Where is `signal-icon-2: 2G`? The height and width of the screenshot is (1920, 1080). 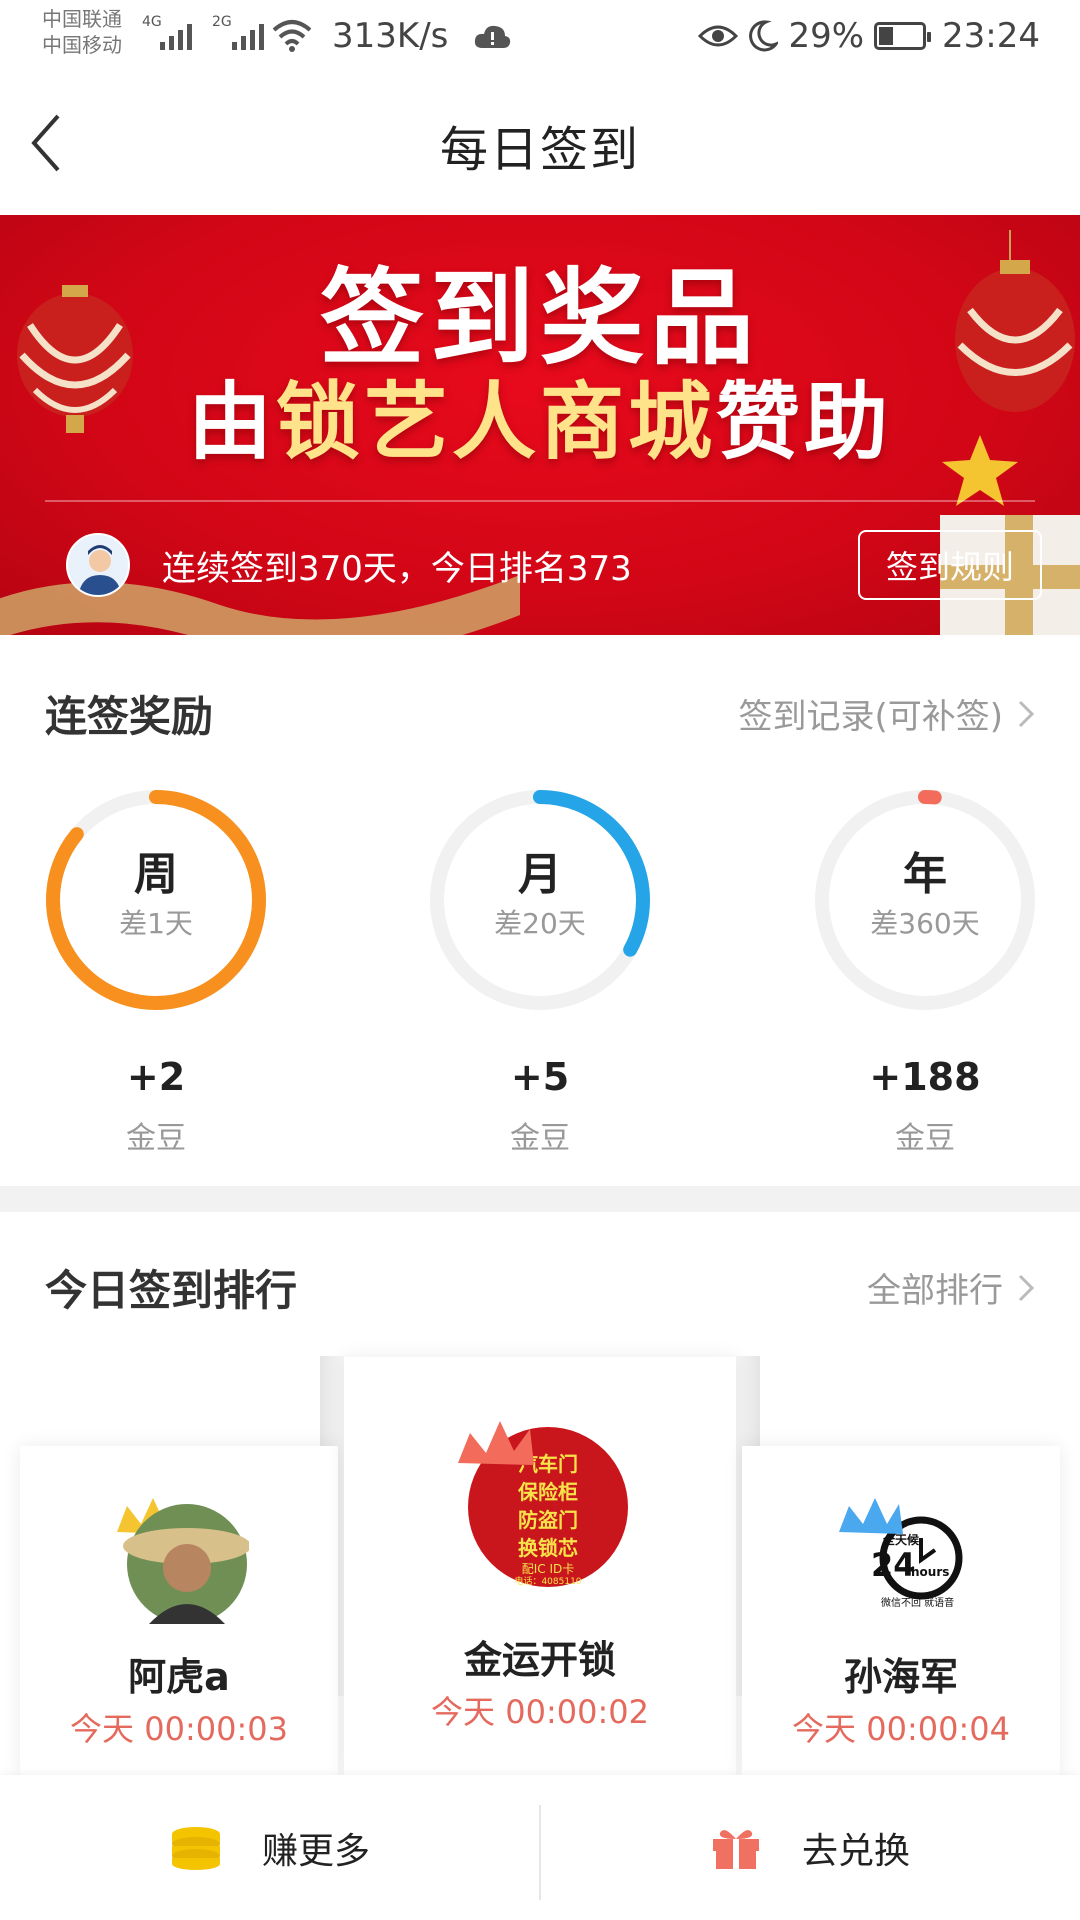
signal-icon-2: 2G is located at coordinates (238, 32).